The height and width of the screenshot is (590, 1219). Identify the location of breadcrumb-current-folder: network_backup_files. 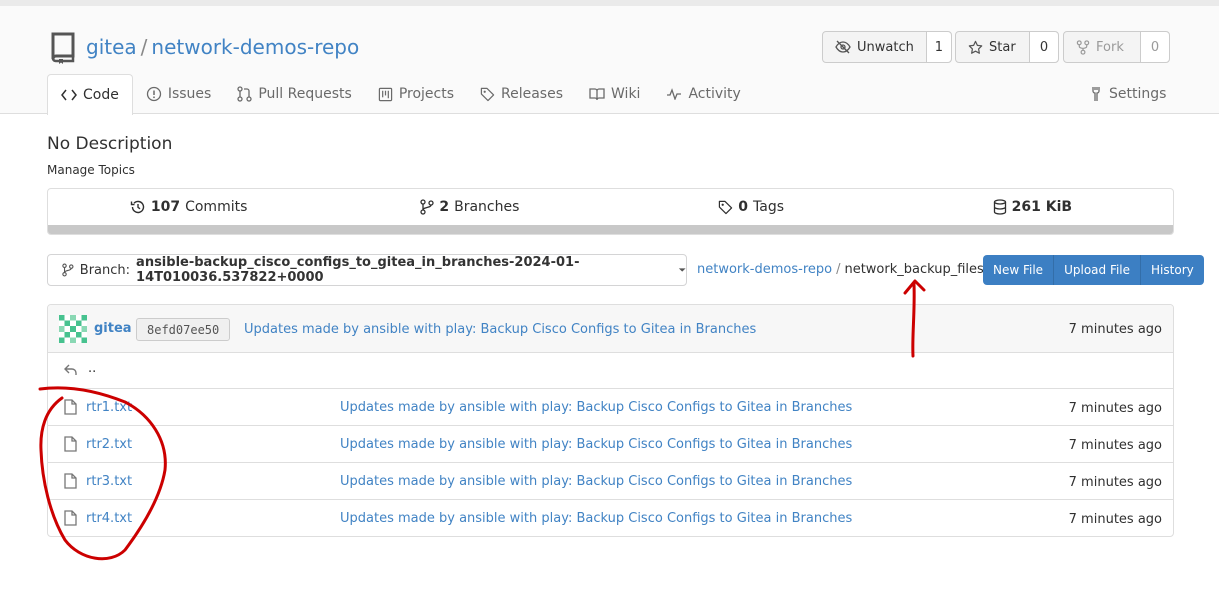
(914, 269).